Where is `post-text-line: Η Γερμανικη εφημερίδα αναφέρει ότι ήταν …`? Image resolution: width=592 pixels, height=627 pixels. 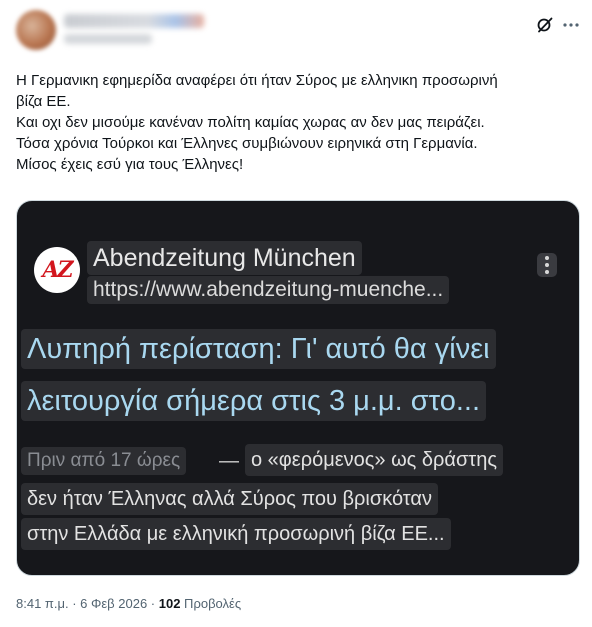
post-text-line: Η Γερμανικη εφημερίδα αναφέρει ότι ήταν … is located at coordinates (257, 80).